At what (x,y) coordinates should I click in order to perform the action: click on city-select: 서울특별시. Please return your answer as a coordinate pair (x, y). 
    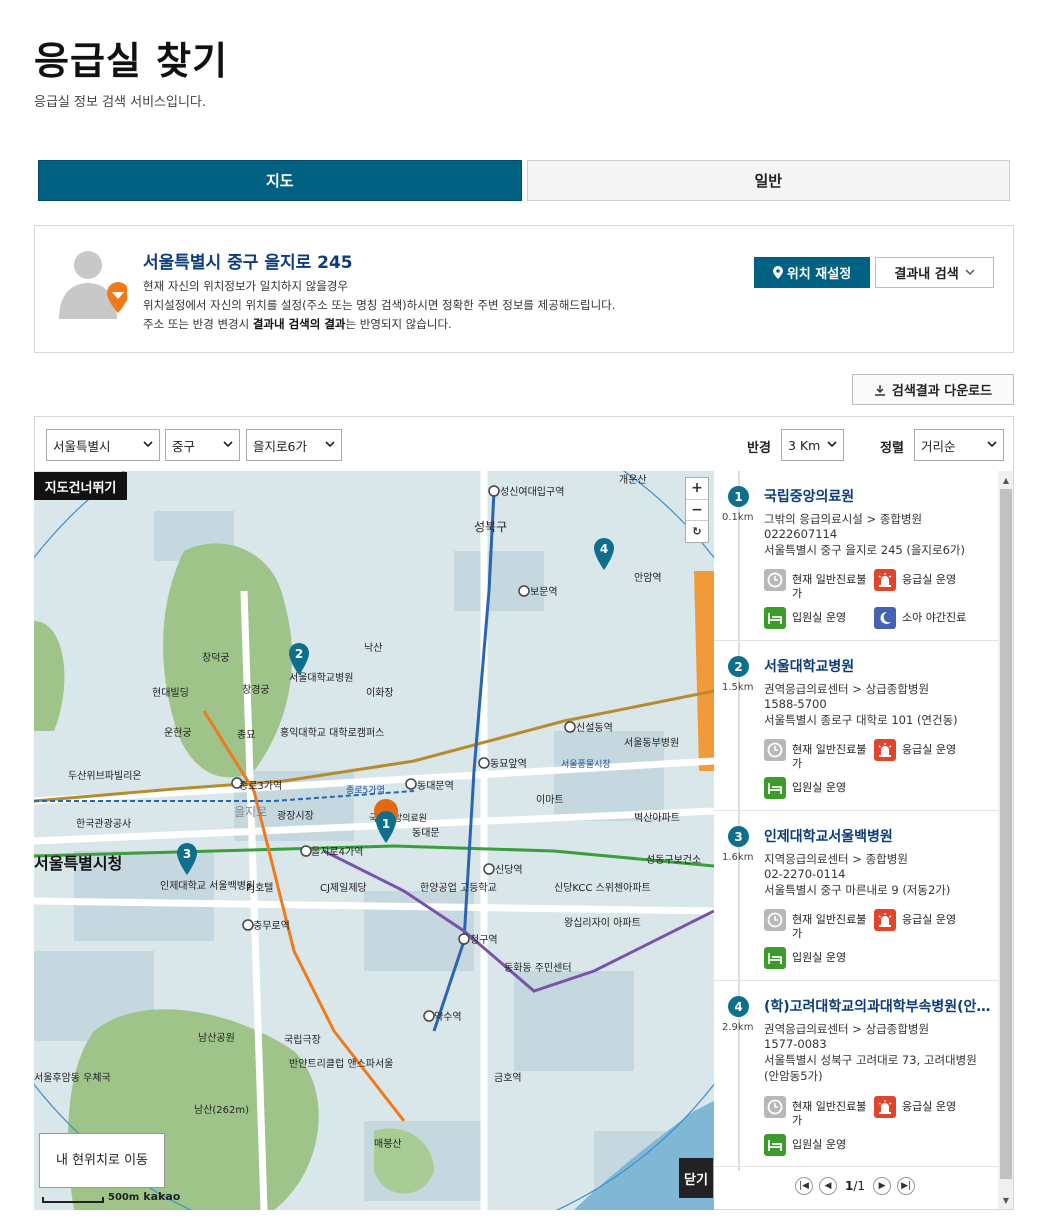
    Looking at the image, I should click on (103, 445).